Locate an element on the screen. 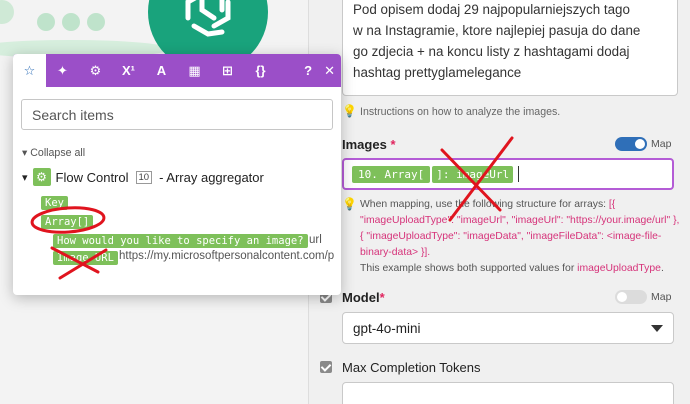 The height and width of the screenshot is (404, 690). model-map-toggle: Map is located at coordinates (643, 297).